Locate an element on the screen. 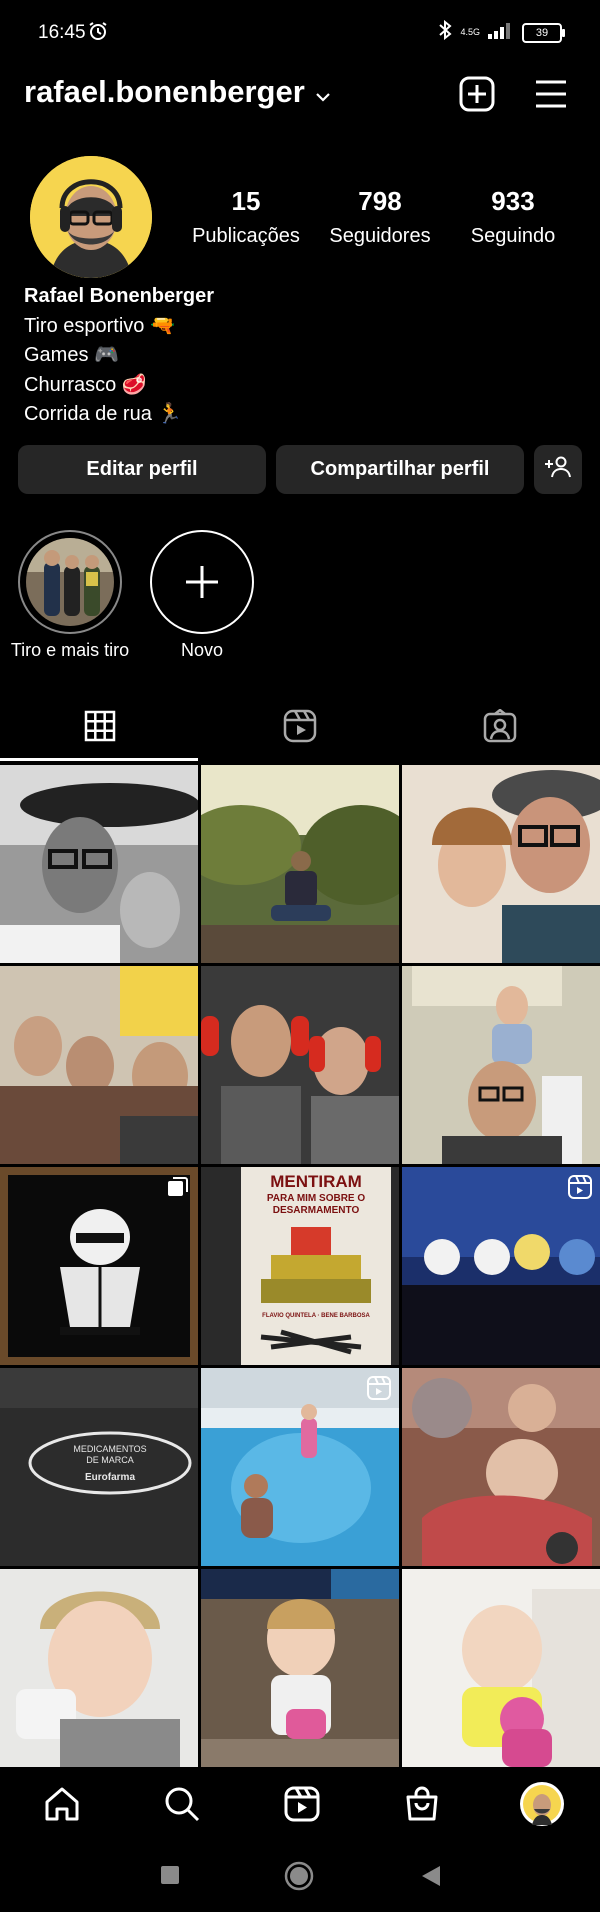 Image resolution: width=600 pixels, height=1912 pixels. stat-value: 933 is located at coordinates (513, 201).